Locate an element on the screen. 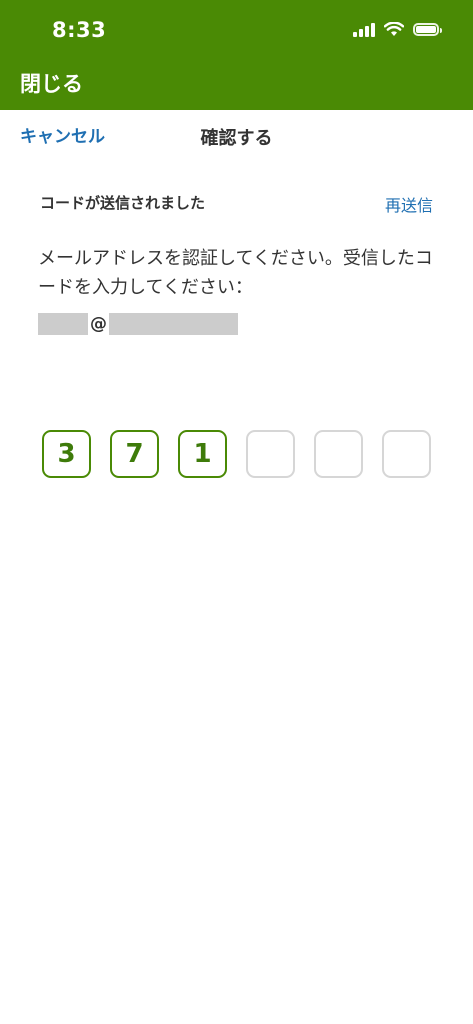  code-digit-1: 3 is located at coordinates (66, 454).